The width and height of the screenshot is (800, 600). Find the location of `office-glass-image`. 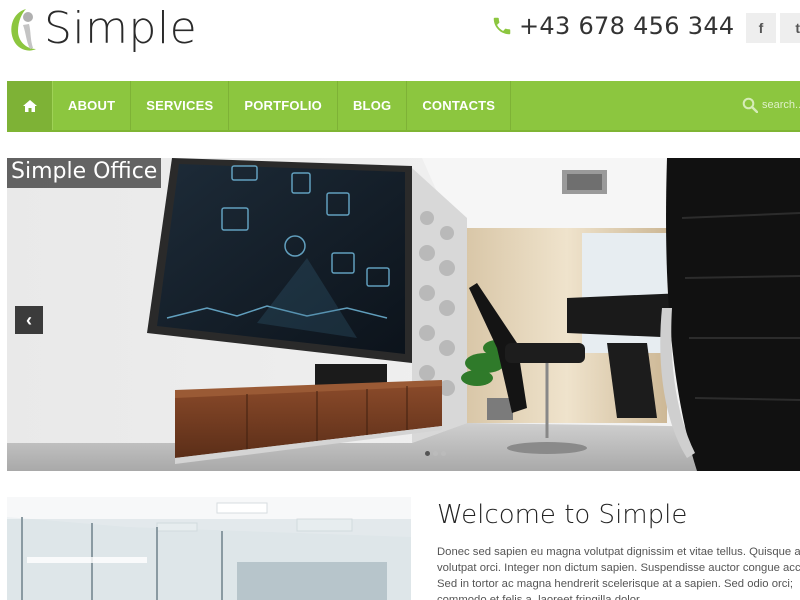

office-glass-image is located at coordinates (209, 548).